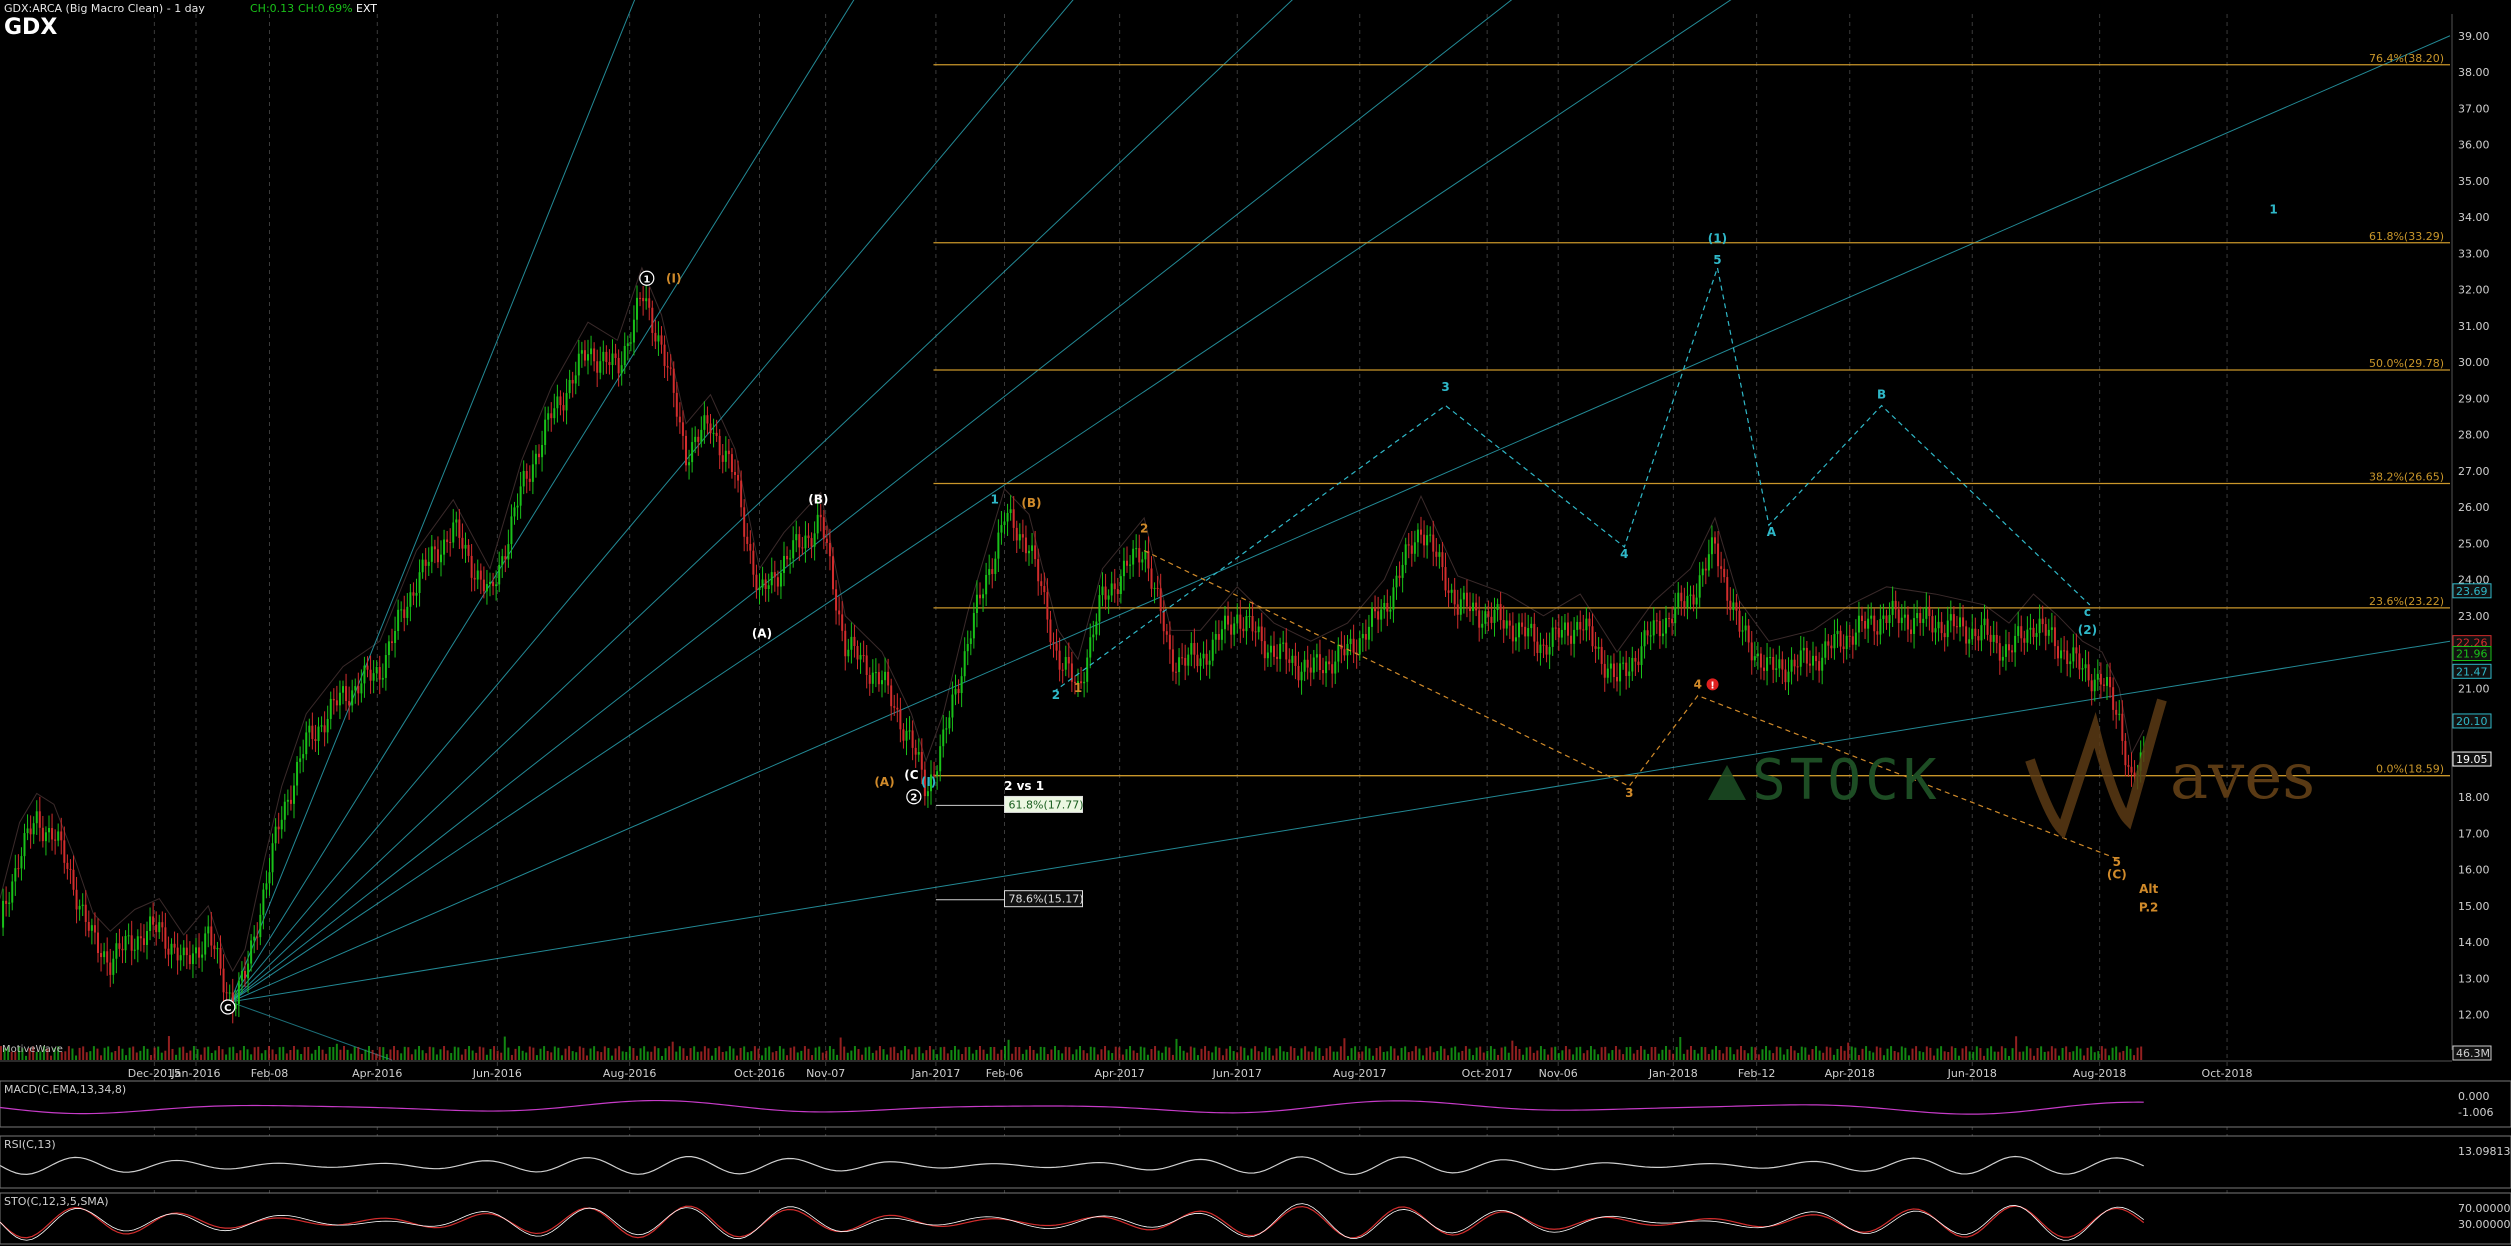  Describe the element at coordinates (1004, 1073) in the screenshot. I see `time-axis-label: Feb-06` at that location.